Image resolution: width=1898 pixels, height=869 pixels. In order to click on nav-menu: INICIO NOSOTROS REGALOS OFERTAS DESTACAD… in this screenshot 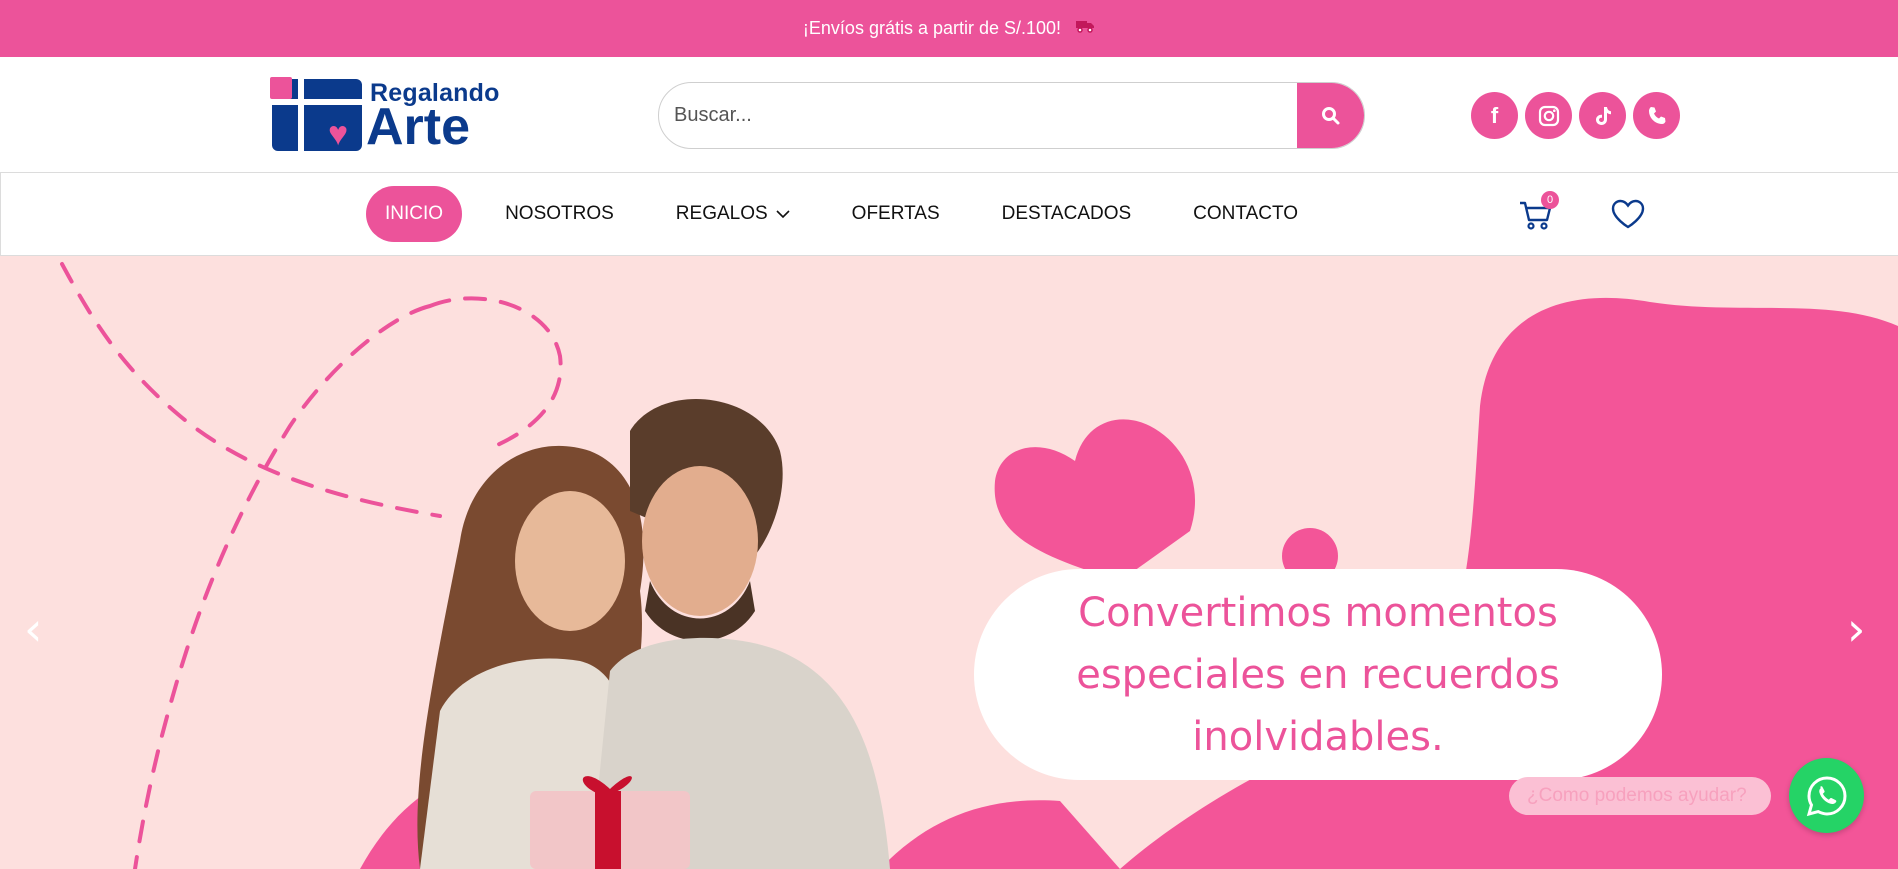, I will do `click(853, 214)`.